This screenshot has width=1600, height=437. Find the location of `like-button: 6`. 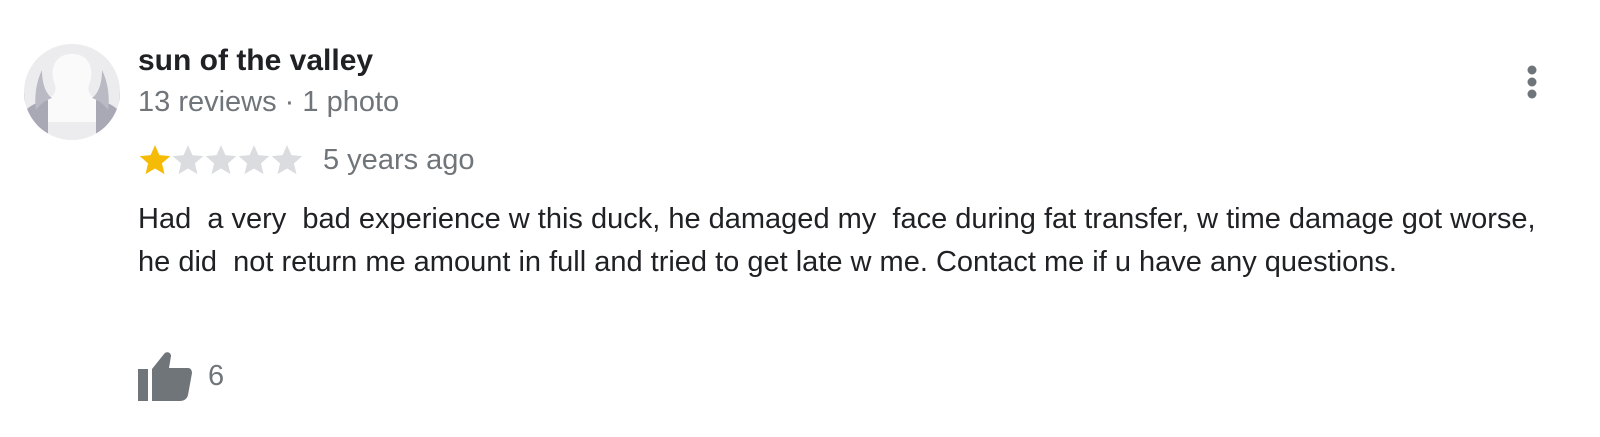

like-button: 6 is located at coordinates (181, 376).